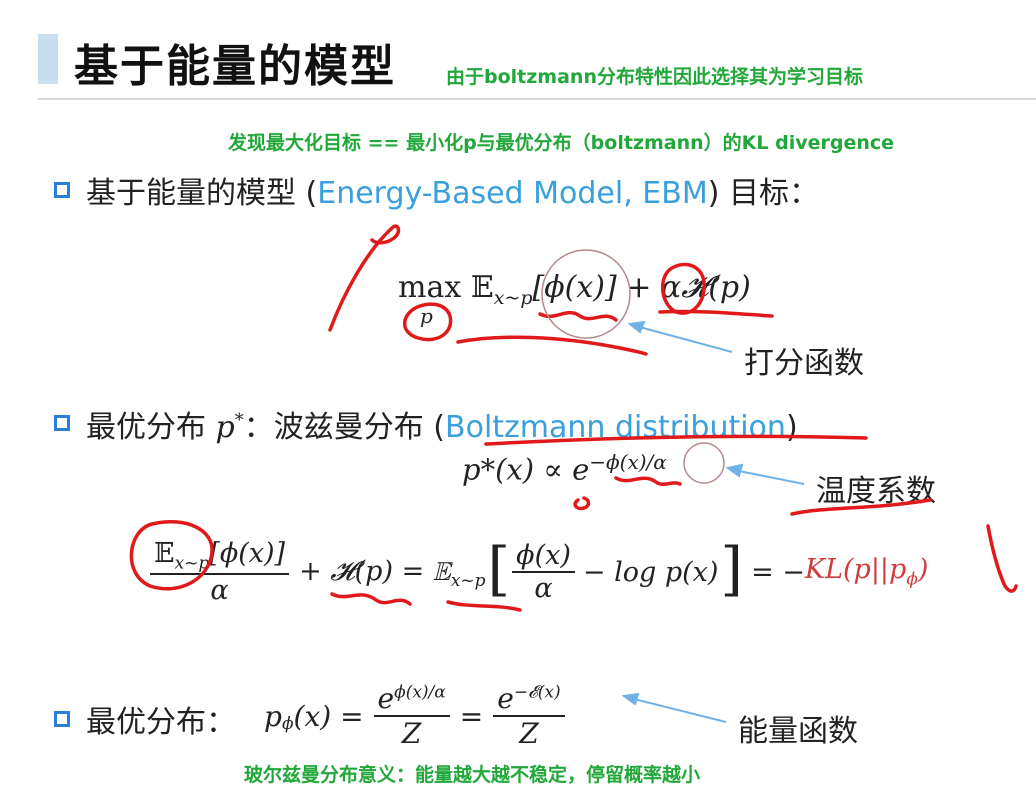  What do you see at coordinates (537, 692) in the screenshot?
I see `f2-exp: −𝓔(x)` at bounding box center [537, 692].